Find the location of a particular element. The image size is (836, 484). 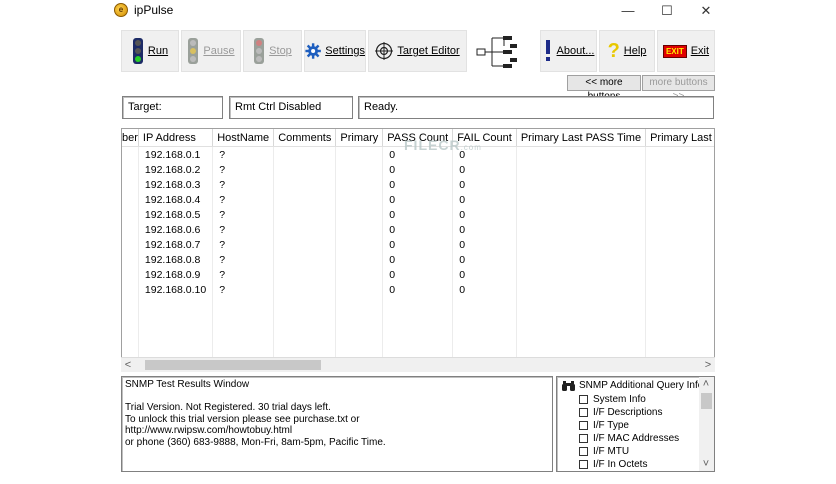

table-row: 192.168.0.3? 0 0 is located at coordinates (418, 184).